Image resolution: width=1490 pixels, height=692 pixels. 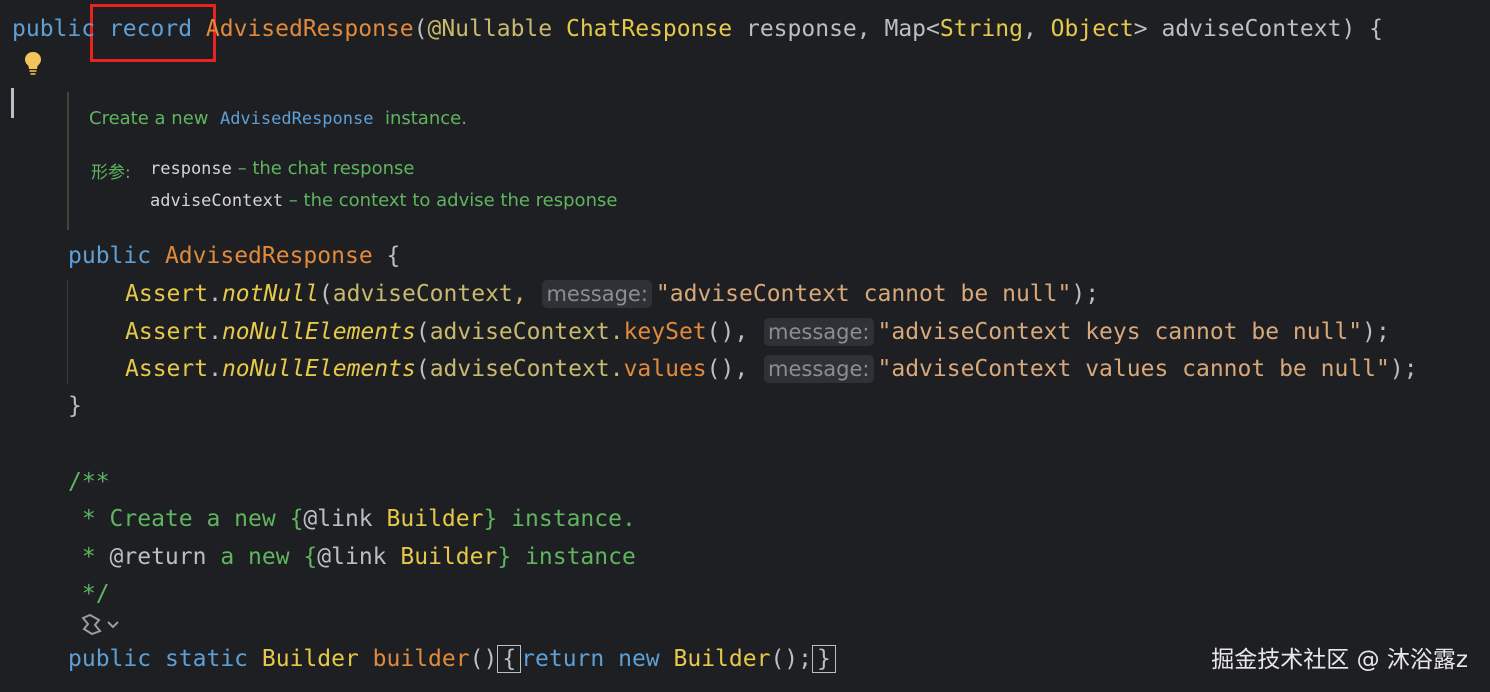 What do you see at coordinates (89, 594) in the screenshot?
I see `javadoc-close: */` at bounding box center [89, 594].